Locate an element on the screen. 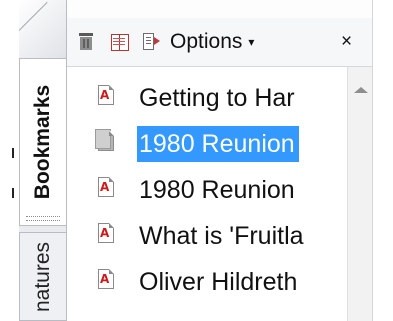 The width and height of the screenshot is (393, 321). bookmark-item: A Getting to Har is located at coordinates (207, 99).